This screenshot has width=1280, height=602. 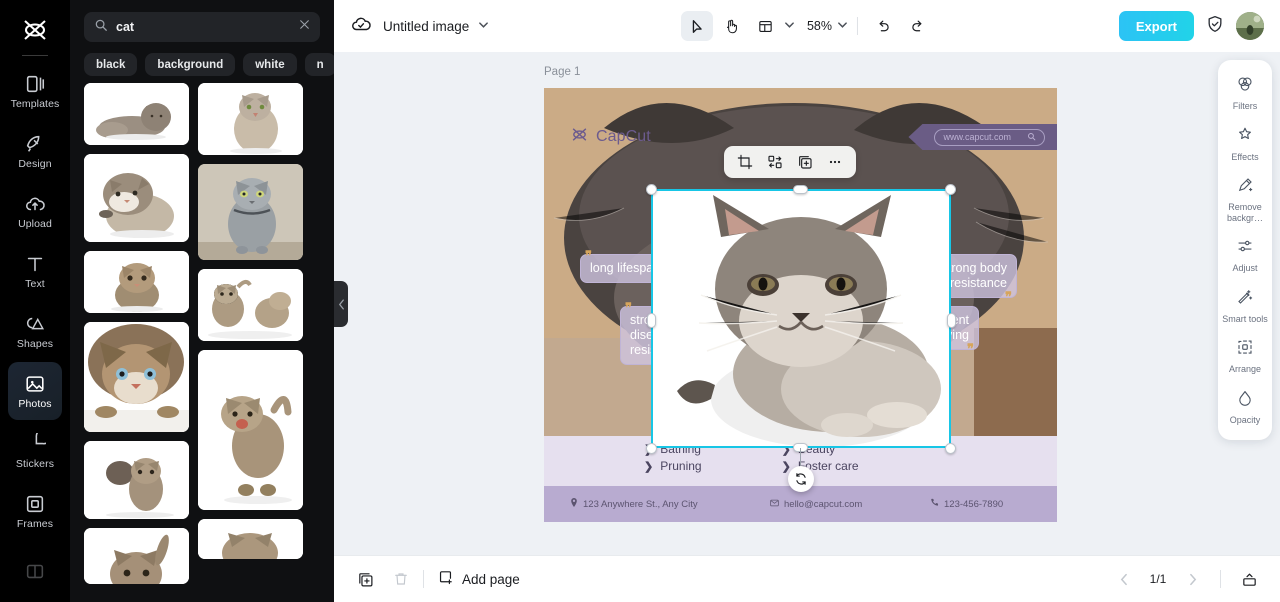 I want to click on feature-label: Pruning, so click(x=681, y=466).